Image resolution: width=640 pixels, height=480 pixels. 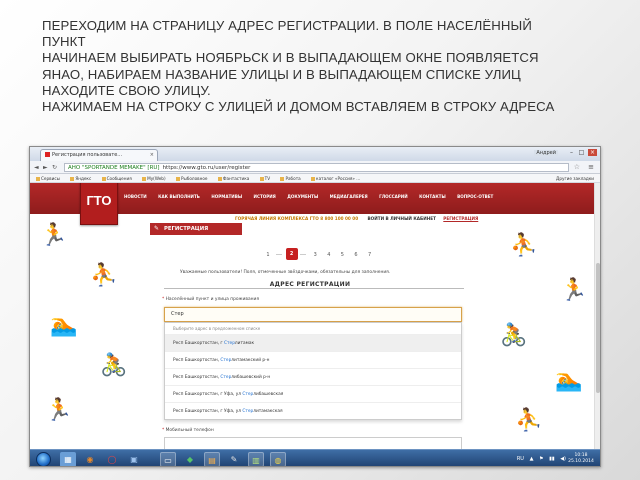 I want to click on nav-item-faq: ВОПРОС-ОТВЕТ, so click(x=475, y=196).